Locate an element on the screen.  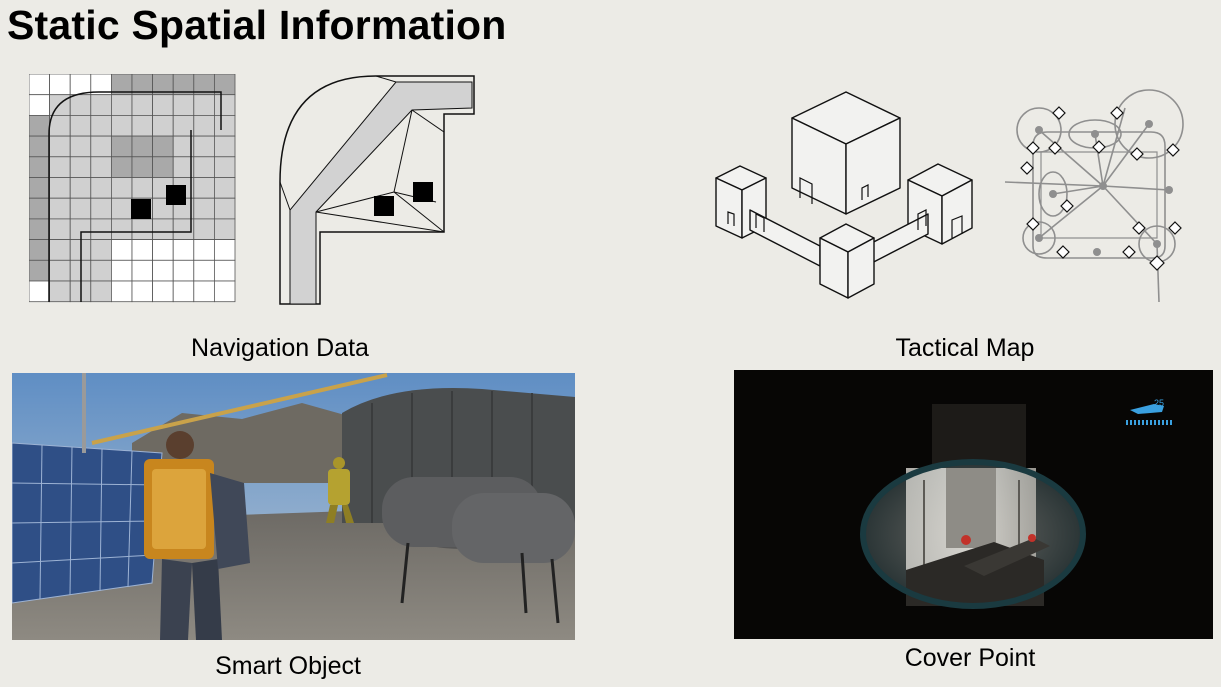
tactical-graph-figure is located at coordinates (1094, 196).